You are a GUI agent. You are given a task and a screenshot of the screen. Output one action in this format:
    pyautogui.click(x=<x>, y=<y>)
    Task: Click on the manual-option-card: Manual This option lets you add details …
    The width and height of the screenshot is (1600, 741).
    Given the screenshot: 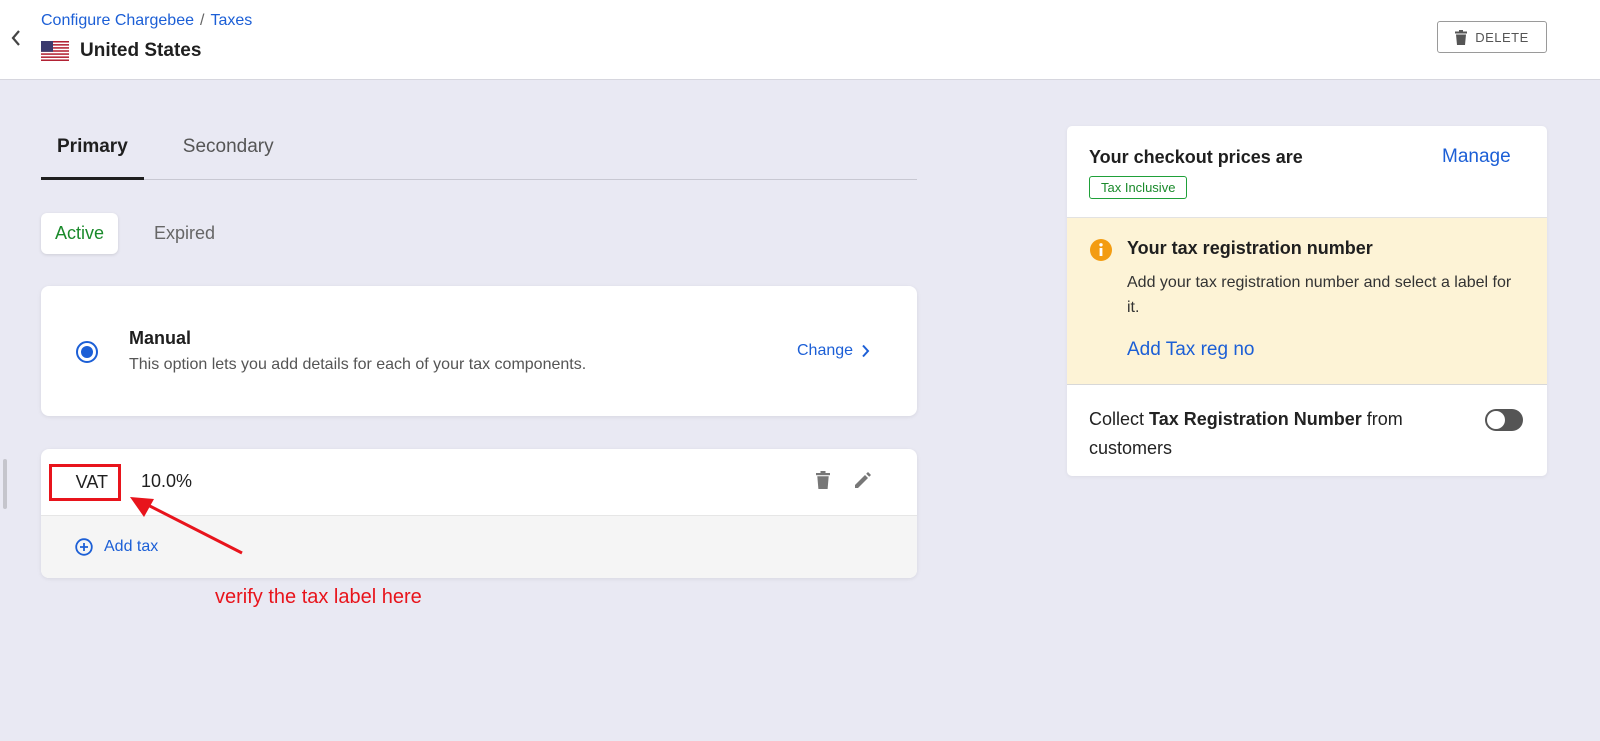 What is the action you would take?
    pyautogui.click(x=479, y=351)
    